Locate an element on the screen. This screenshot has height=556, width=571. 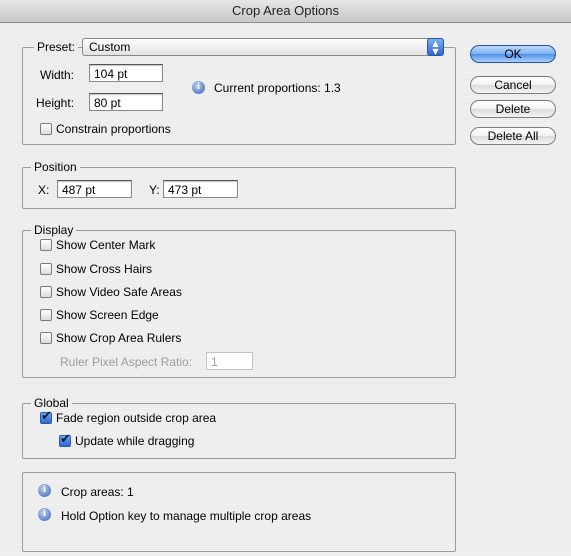
position-y-field: 473 pt is located at coordinates (200, 189).